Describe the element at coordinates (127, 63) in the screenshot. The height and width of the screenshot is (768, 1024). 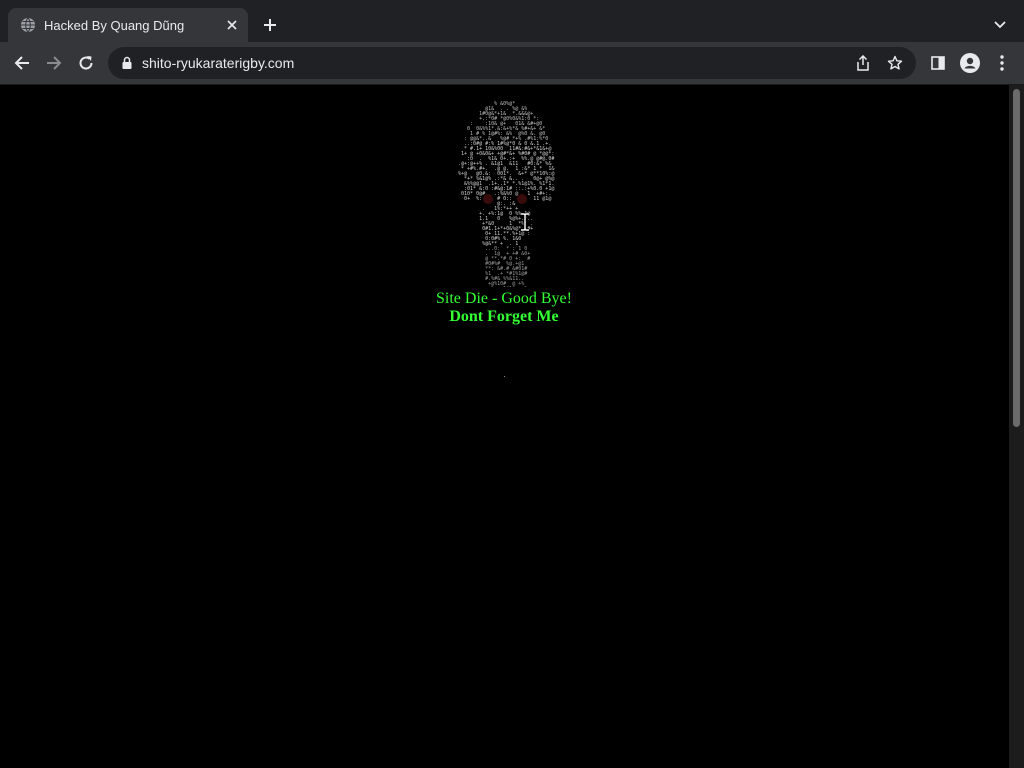
I see `lock-icon` at that location.